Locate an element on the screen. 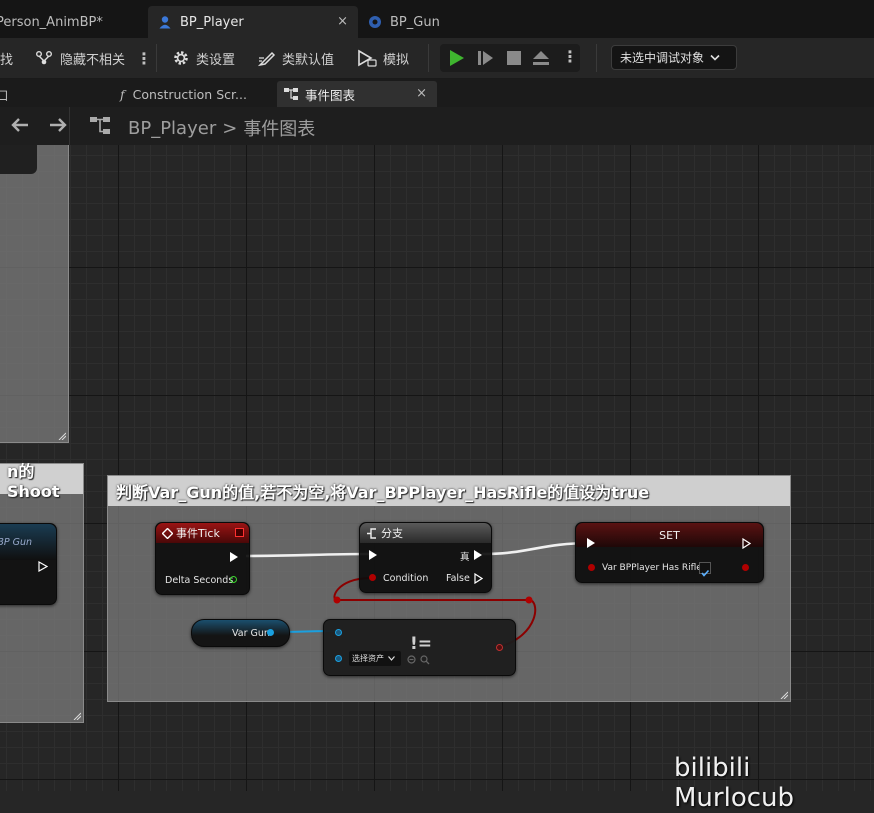 The image size is (874, 813). asset-select-dropdown: 选择资产 is located at coordinates (375, 658).